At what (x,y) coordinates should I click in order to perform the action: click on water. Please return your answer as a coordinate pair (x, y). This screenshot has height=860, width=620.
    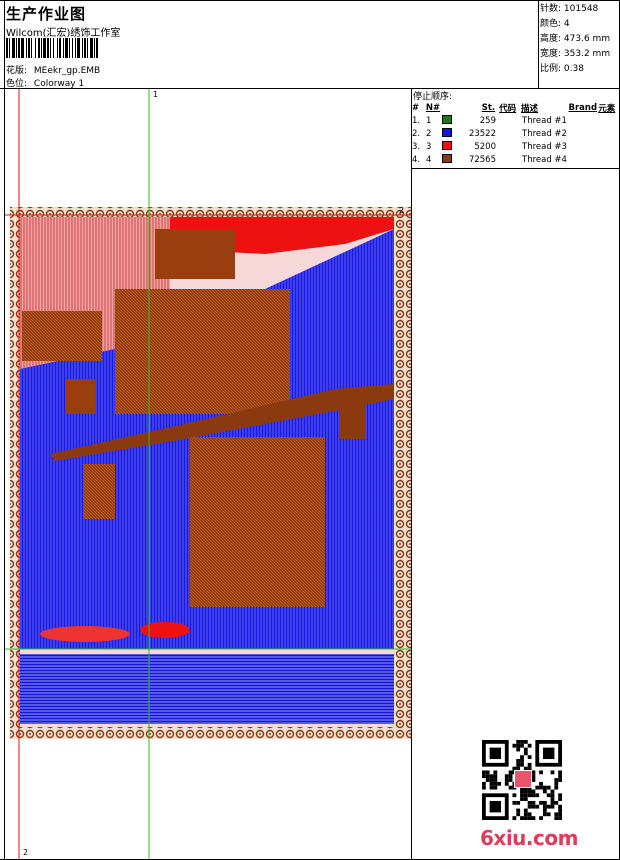
    Looking at the image, I should click on (207, 689).